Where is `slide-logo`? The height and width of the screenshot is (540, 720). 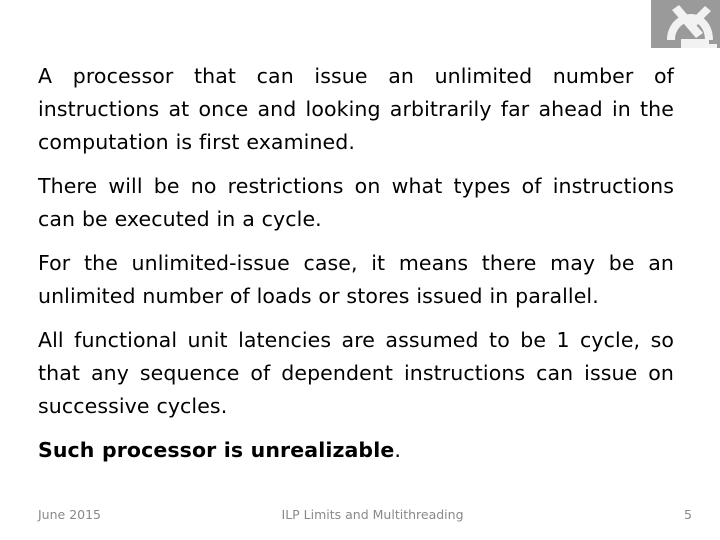
slide-logo is located at coordinates (685, 24).